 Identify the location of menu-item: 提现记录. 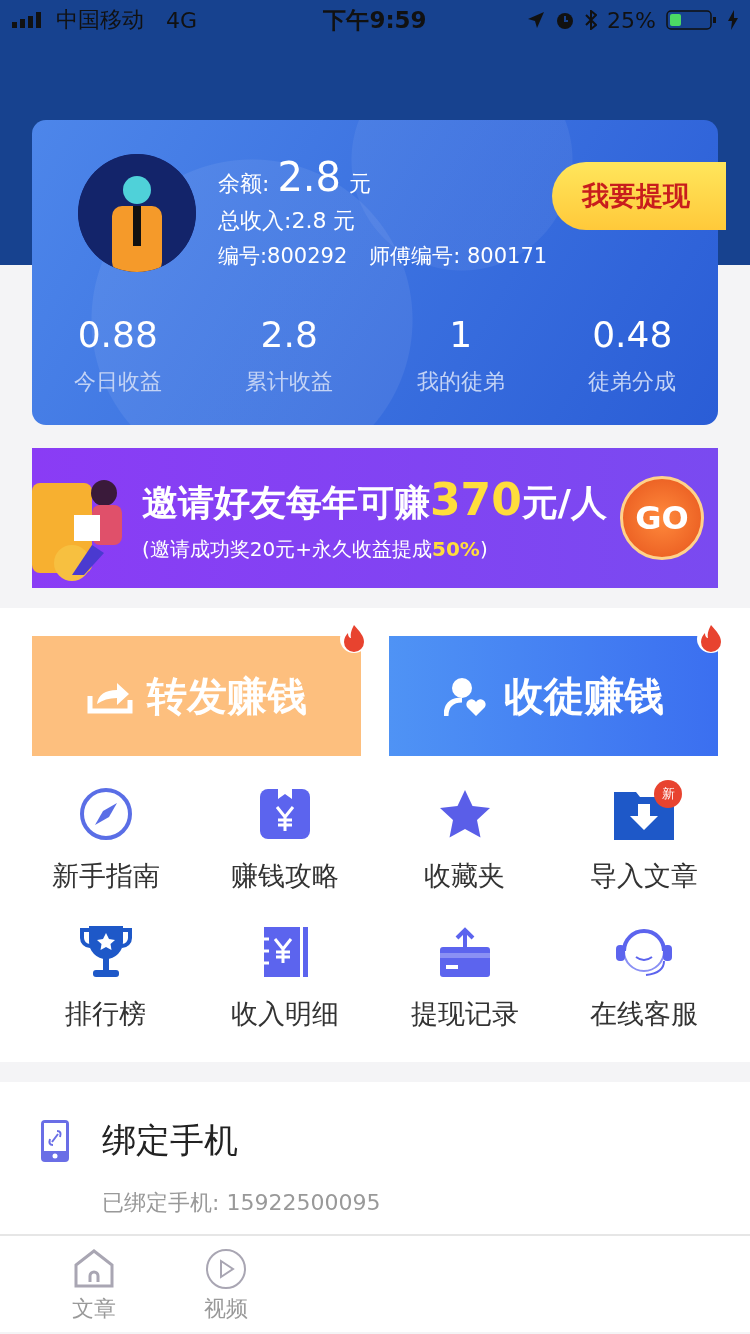
(464, 972).